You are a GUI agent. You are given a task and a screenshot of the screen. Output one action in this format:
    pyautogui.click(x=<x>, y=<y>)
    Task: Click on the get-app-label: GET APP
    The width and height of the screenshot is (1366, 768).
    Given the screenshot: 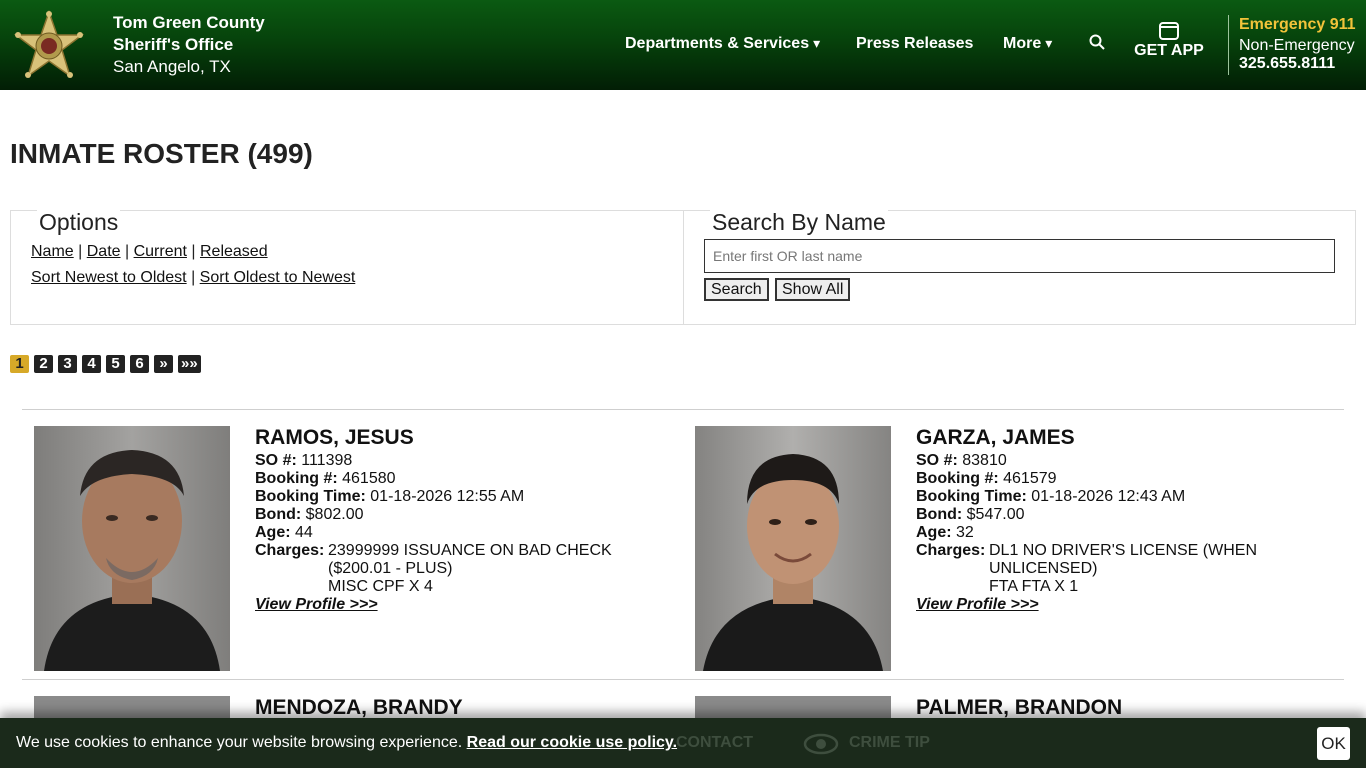 What is the action you would take?
    pyautogui.click(x=1169, y=50)
    